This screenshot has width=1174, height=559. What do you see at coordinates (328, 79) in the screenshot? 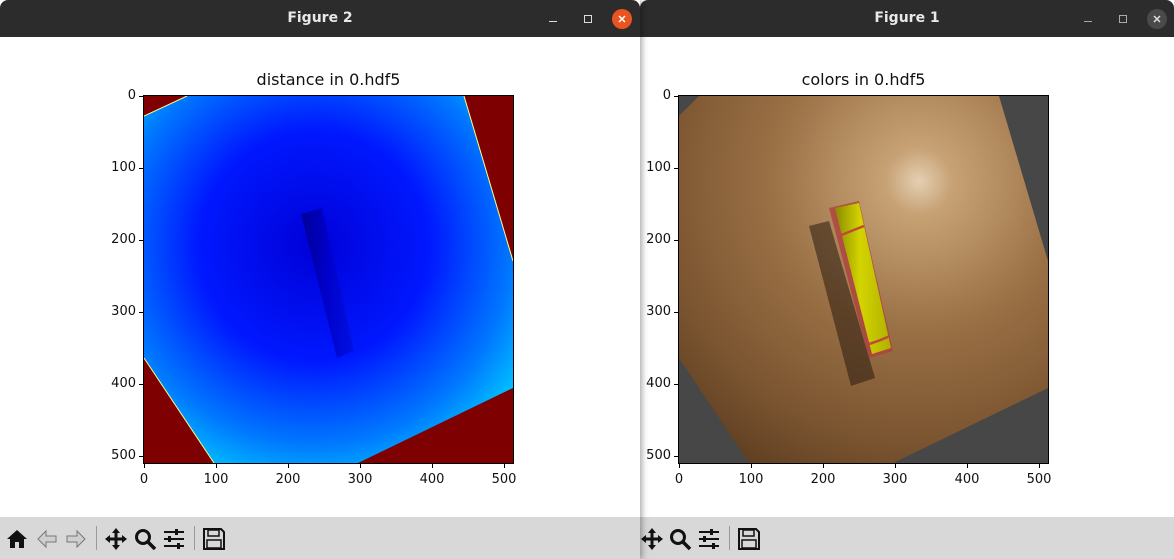
I see `plot-title: distance in 0.hdf5` at bounding box center [328, 79].